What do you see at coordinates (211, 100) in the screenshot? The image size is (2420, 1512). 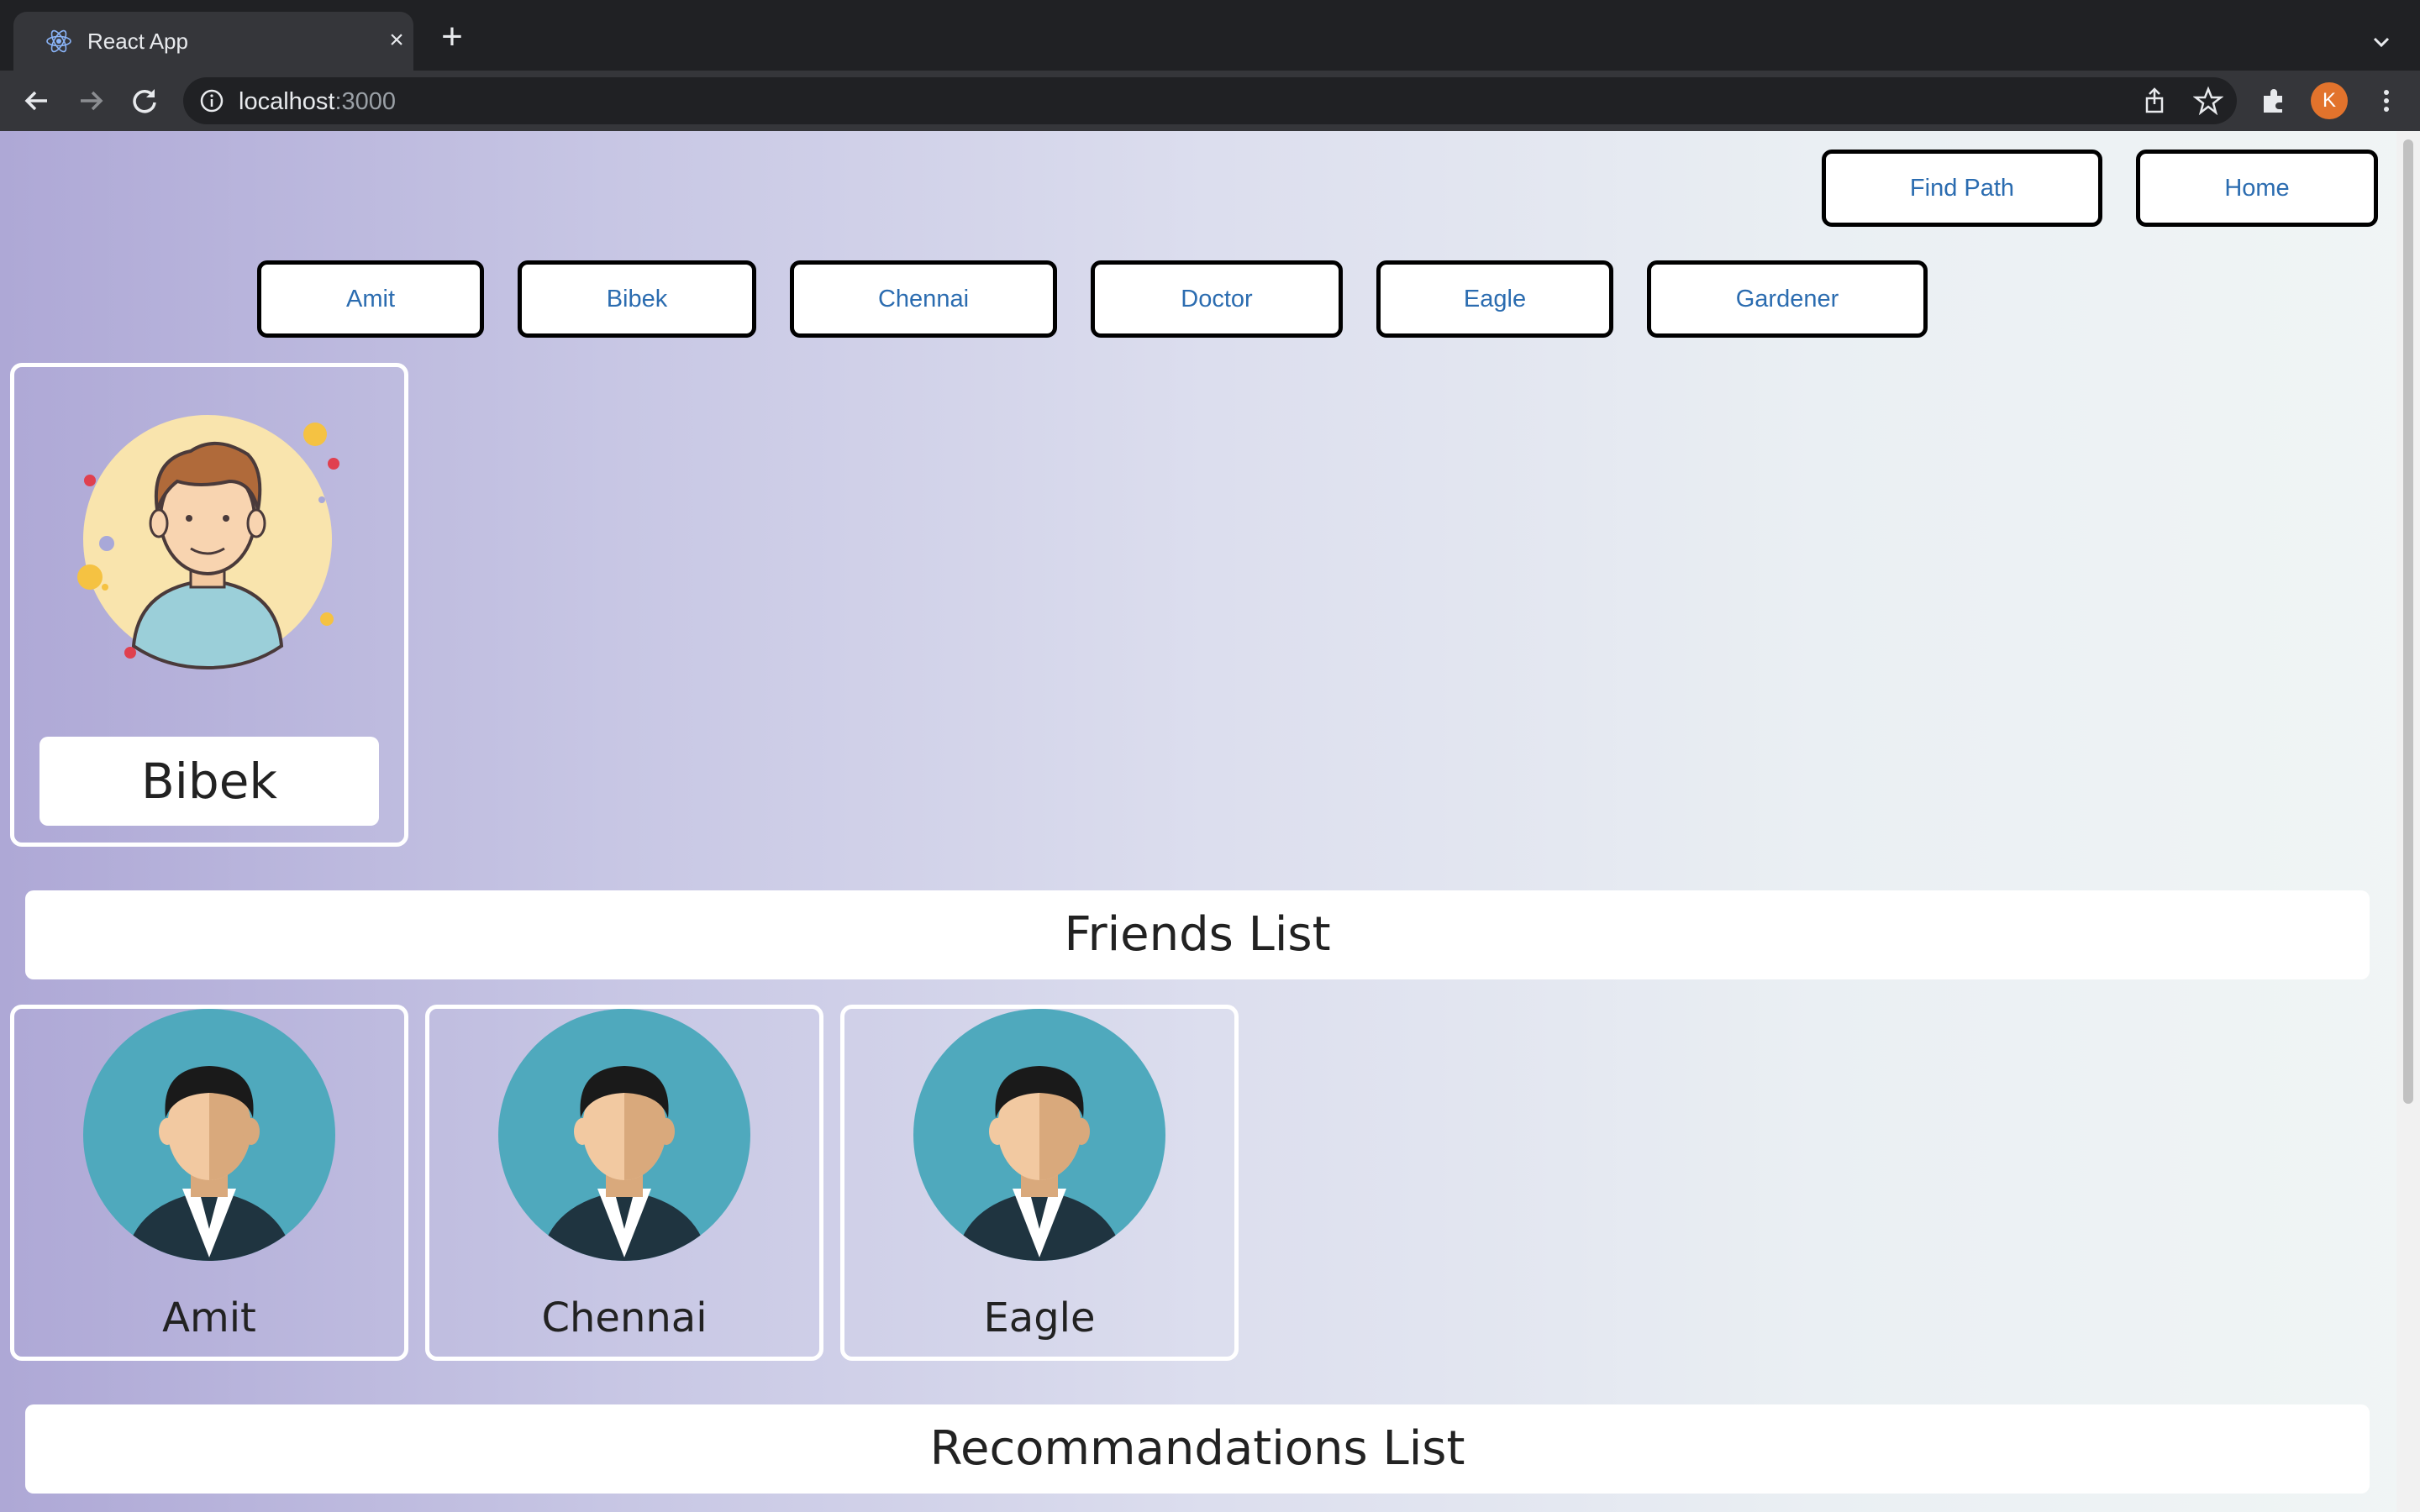 I see `info-icon` at bounding box center [211, 100].